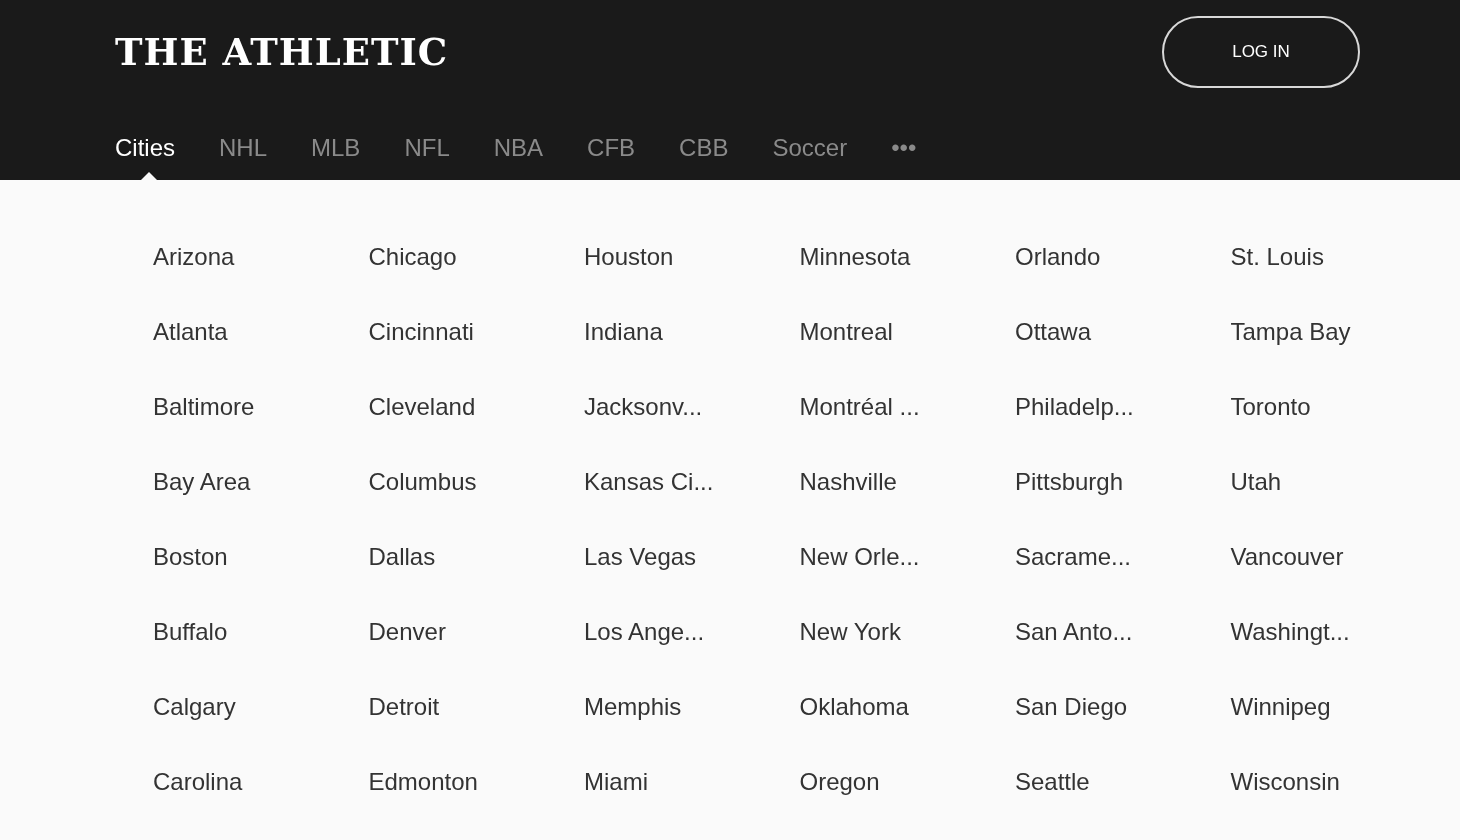 The height and width of the screenshot is (840, 1460). What do you see at coordinates (194, 274) in the screenshot?
I see `city-link: Arizona` at bounding box center [194, 274].